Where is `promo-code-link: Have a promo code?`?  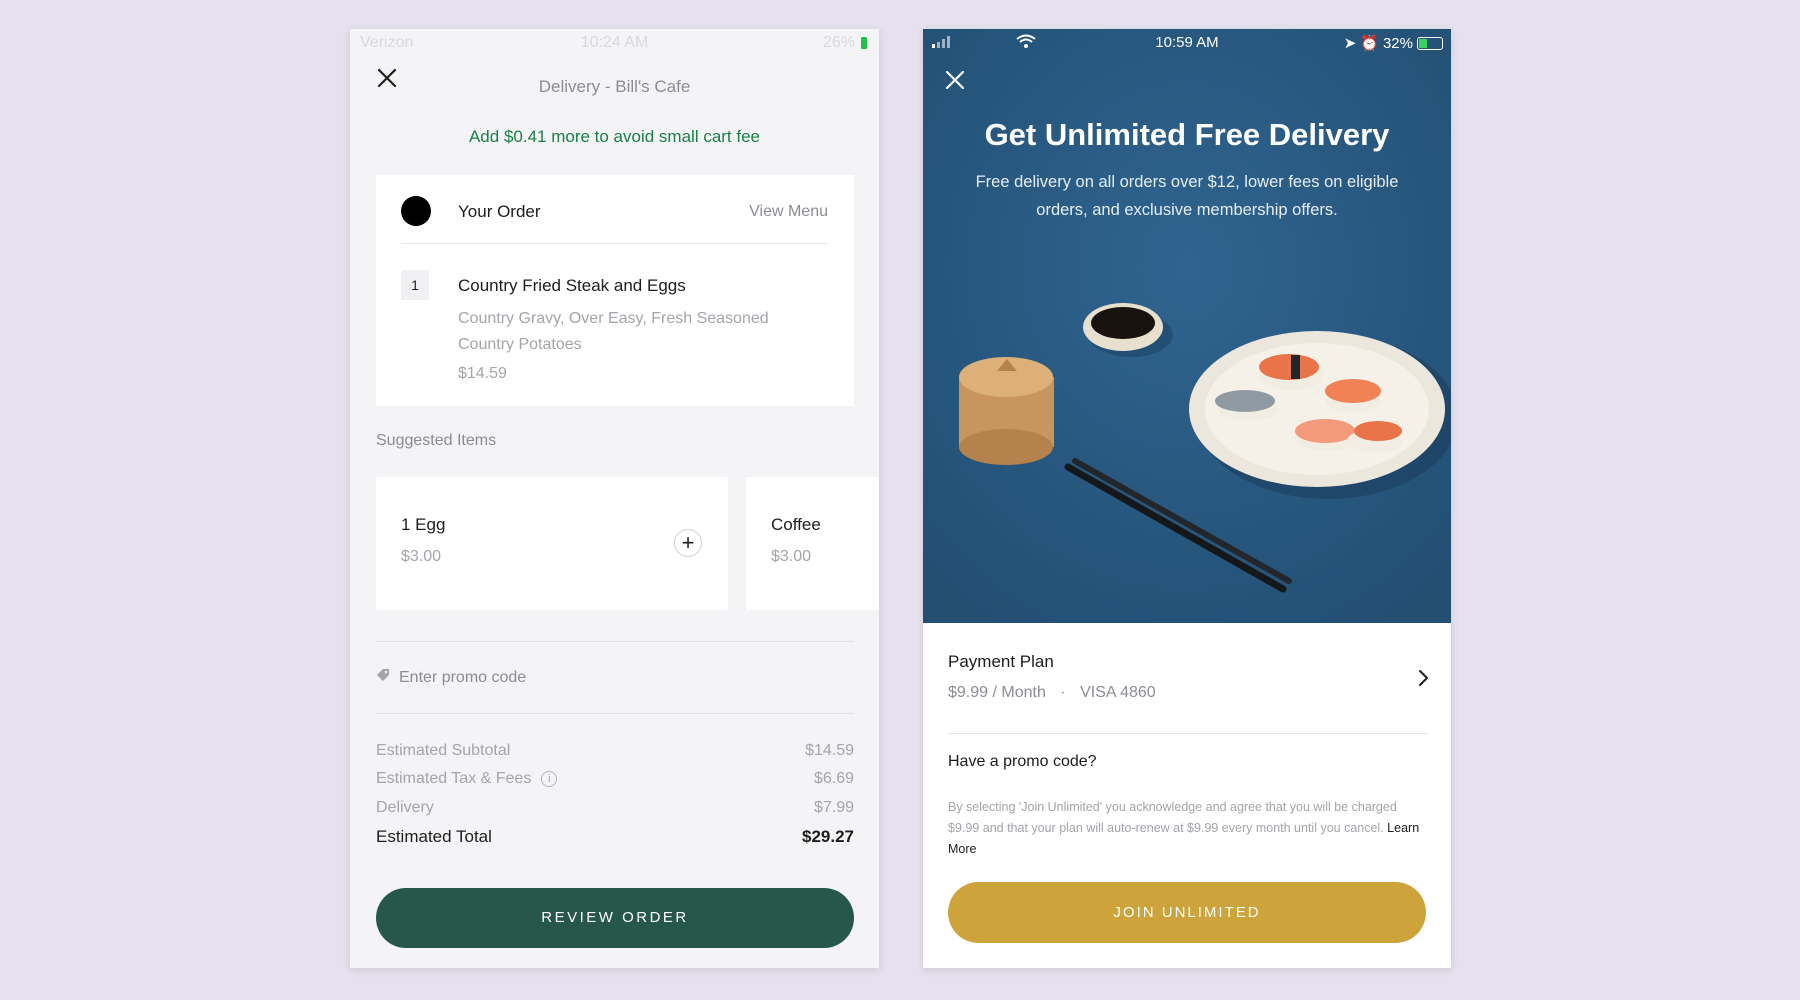 promo-code-link: Have a promo code? is located at coordinates (1022, 762).